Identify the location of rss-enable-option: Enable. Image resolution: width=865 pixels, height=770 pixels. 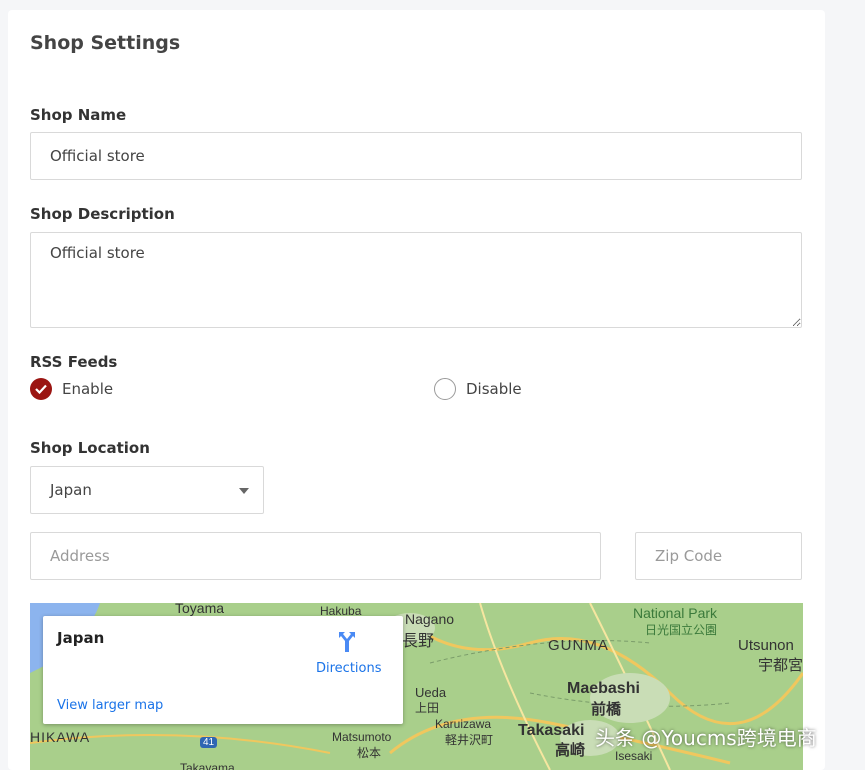
(71, 389).